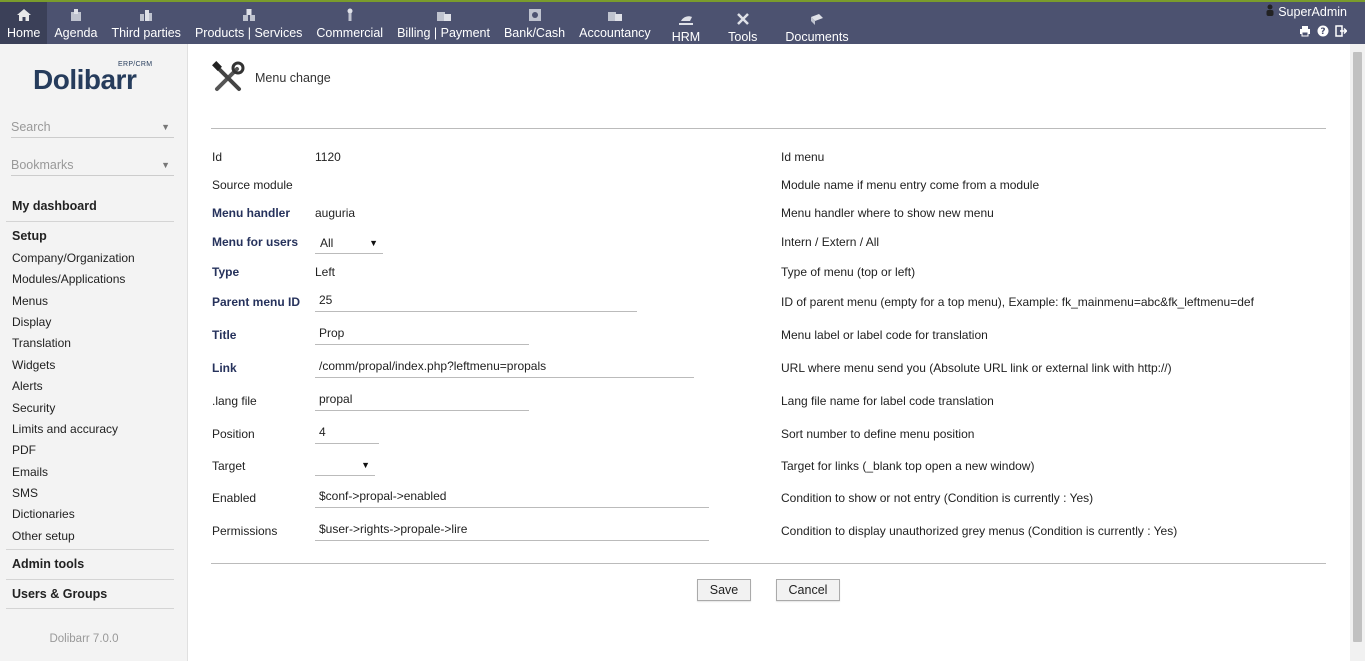 The height and width of the screenshot is (661, 1365). Describe the element at coordinates (349, 243) in the screenshot. I see `menu-for-users-select: All ▼` at that location.